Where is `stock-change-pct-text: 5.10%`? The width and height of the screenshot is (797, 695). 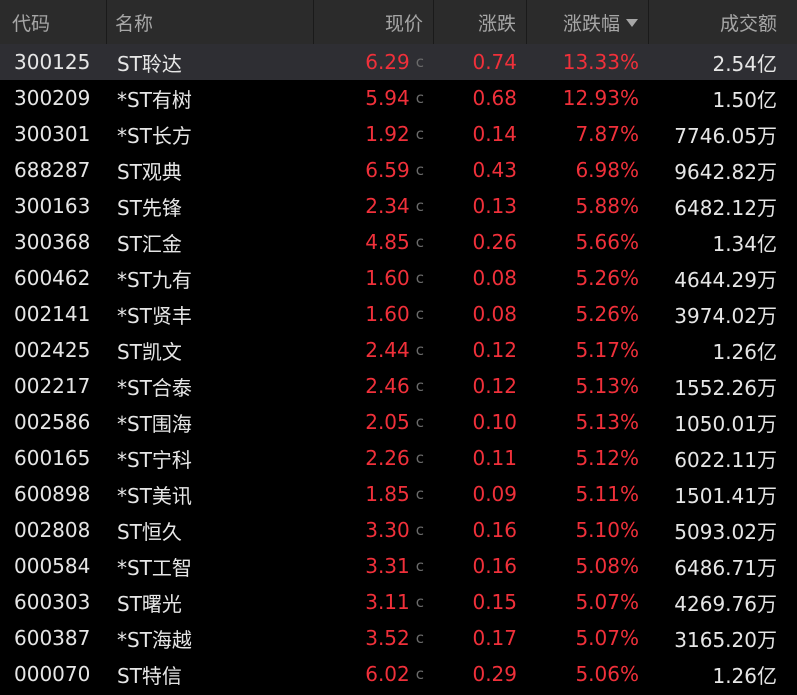 stock-change-pct-text: 5.10% is located at coordinates (607, 530).